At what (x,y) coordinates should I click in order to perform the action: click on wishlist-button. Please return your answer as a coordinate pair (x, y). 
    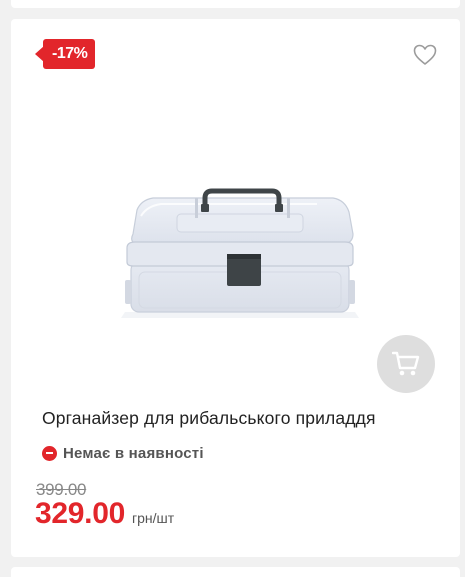
    Looking at the image, I should click on (425, 55).